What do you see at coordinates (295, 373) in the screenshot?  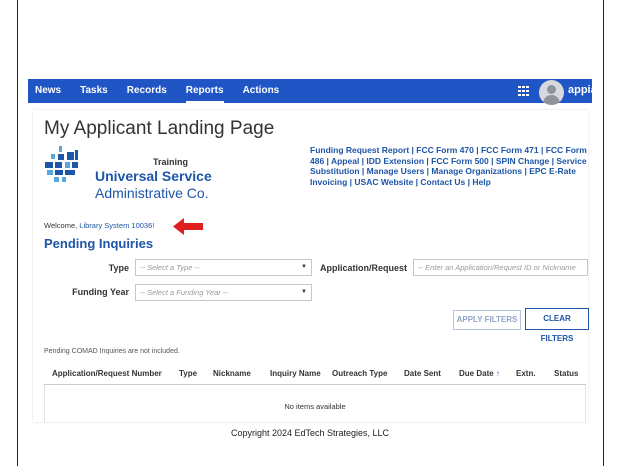 I see `col-inquiry-name: Inquiry Name` at bounding box center [295, 373].